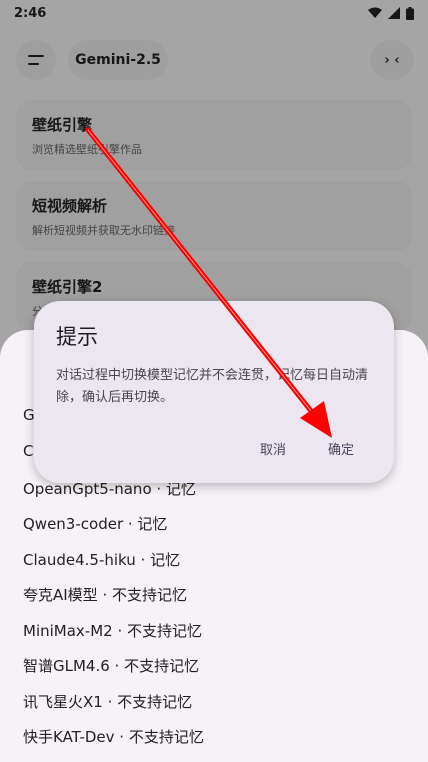 The width and height of the screenshot is (428, 762). I want to click on model-item: MiniMax-M2 · 不支持记忆, so click(112, 630).